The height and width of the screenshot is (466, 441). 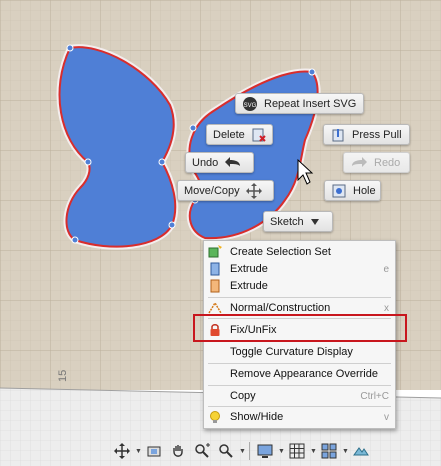 I want to click on undo-icon, so click(x=233, y=163).